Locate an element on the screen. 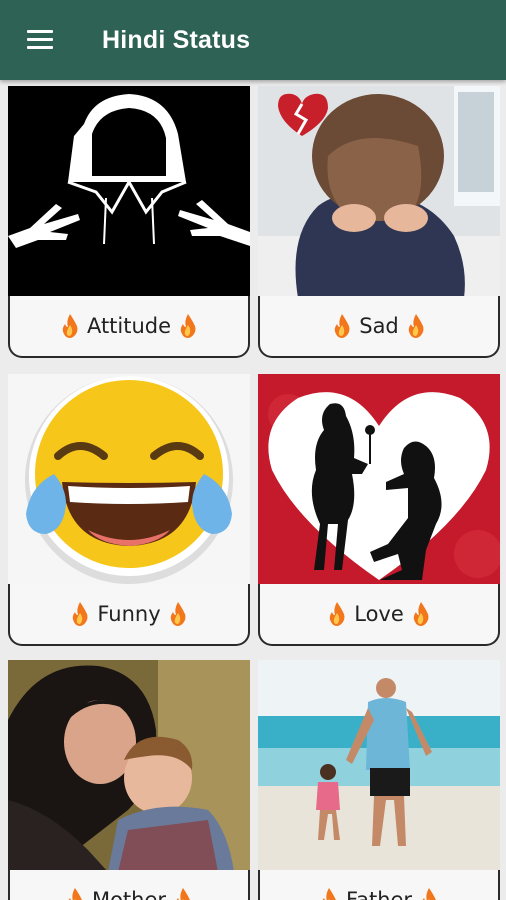  category-card-mother: Mother is located at coordinates (129, 780).